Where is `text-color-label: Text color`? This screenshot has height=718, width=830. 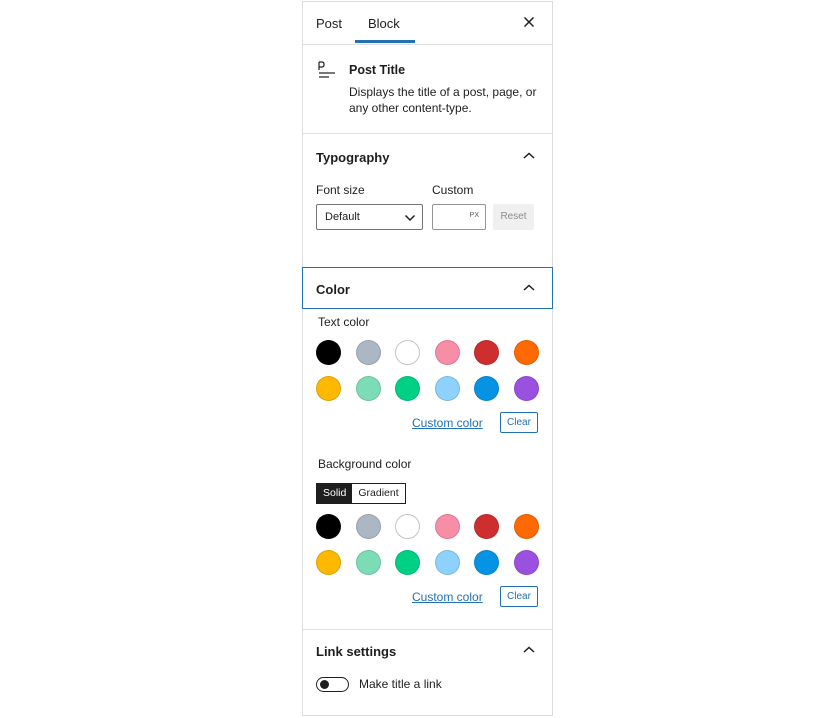 text-color-label: Text color is located at coordinates (344, 322).